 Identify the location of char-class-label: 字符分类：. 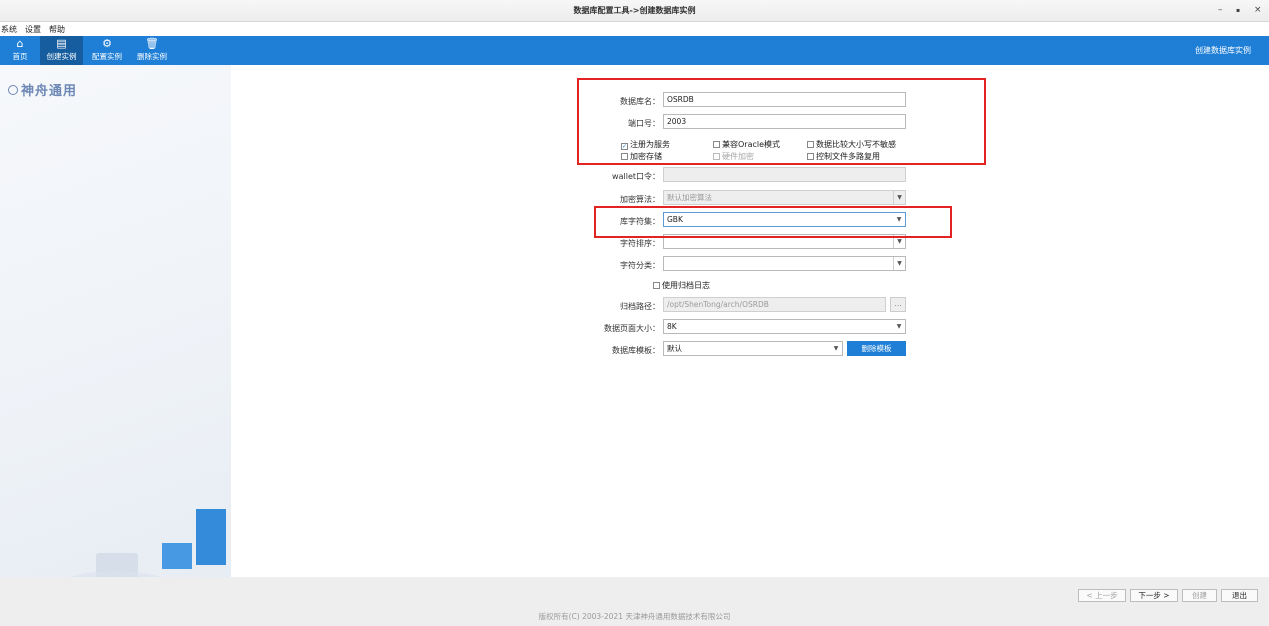
(640, 265).